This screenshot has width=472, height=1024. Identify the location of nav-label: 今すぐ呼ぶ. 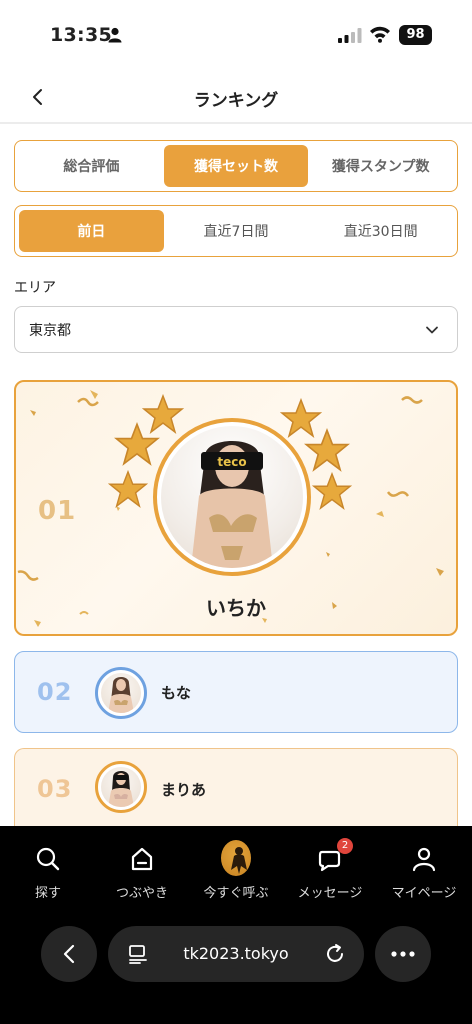
(236, 893).